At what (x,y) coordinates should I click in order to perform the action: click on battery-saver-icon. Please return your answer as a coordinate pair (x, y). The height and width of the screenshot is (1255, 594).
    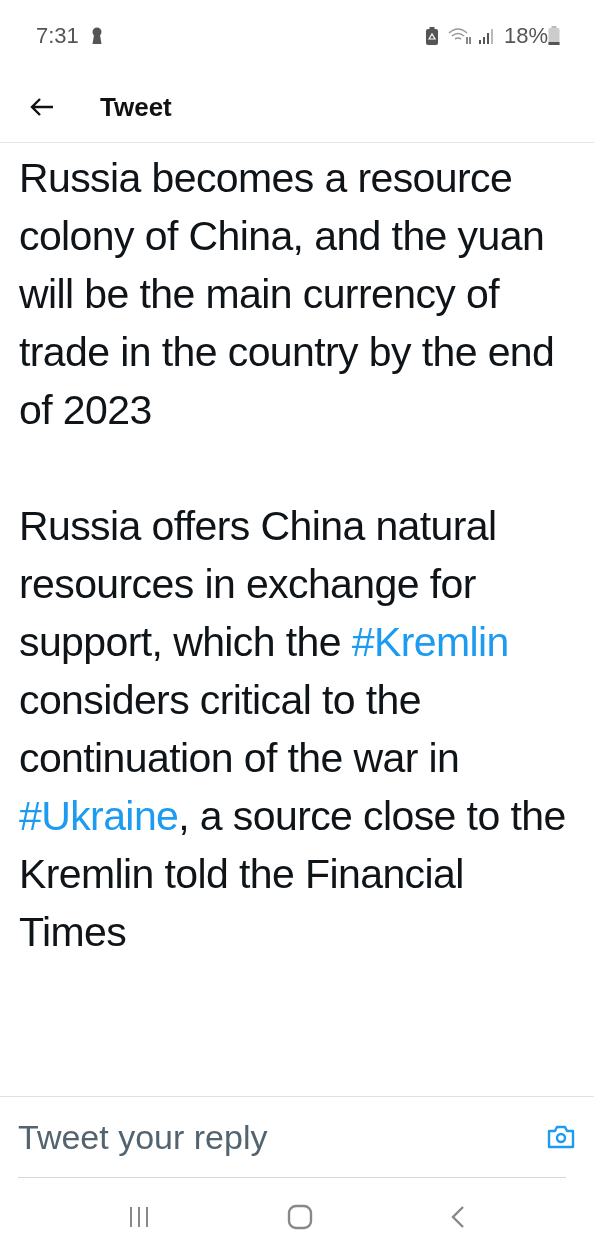
    Looking at the image, I should click on (431, 36).